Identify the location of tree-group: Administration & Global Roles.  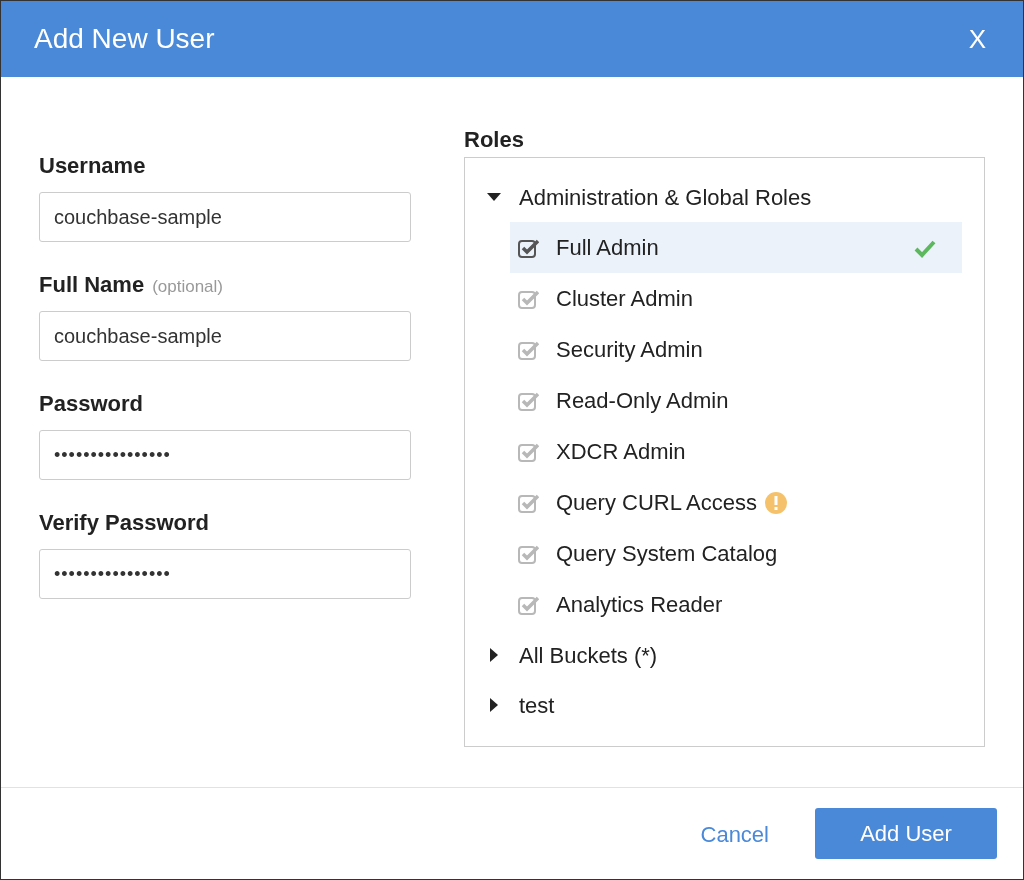
(724, 197).